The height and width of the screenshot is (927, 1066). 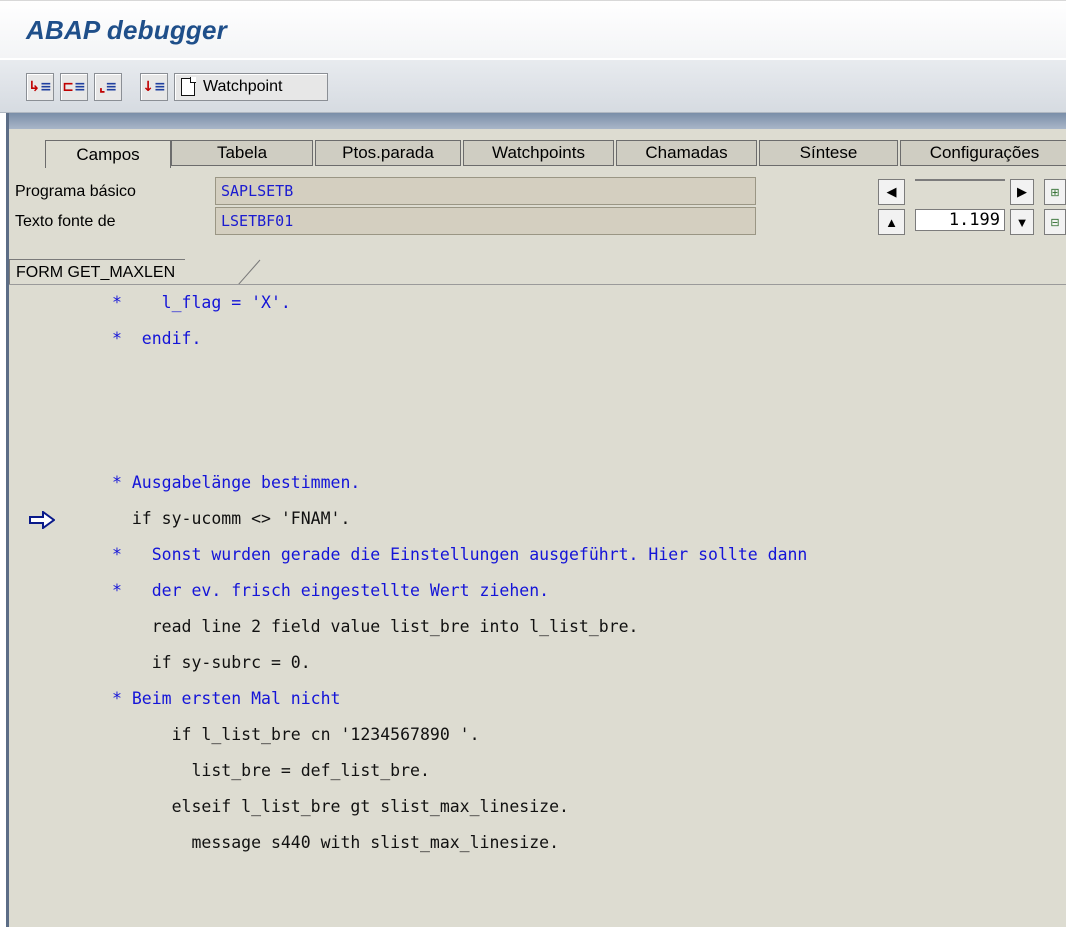 I want to click on triangle-left-icon: ◀, so click(x=891, y=191).